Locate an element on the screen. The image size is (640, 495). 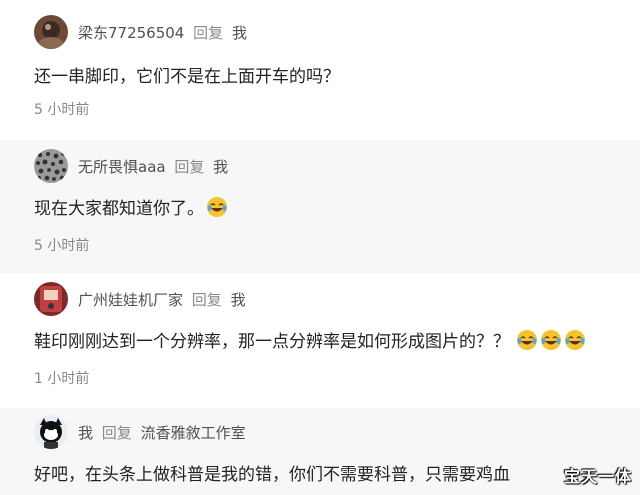
comment-text-content: 现在大家都知道你了。 is located at coordinates (119, 209).